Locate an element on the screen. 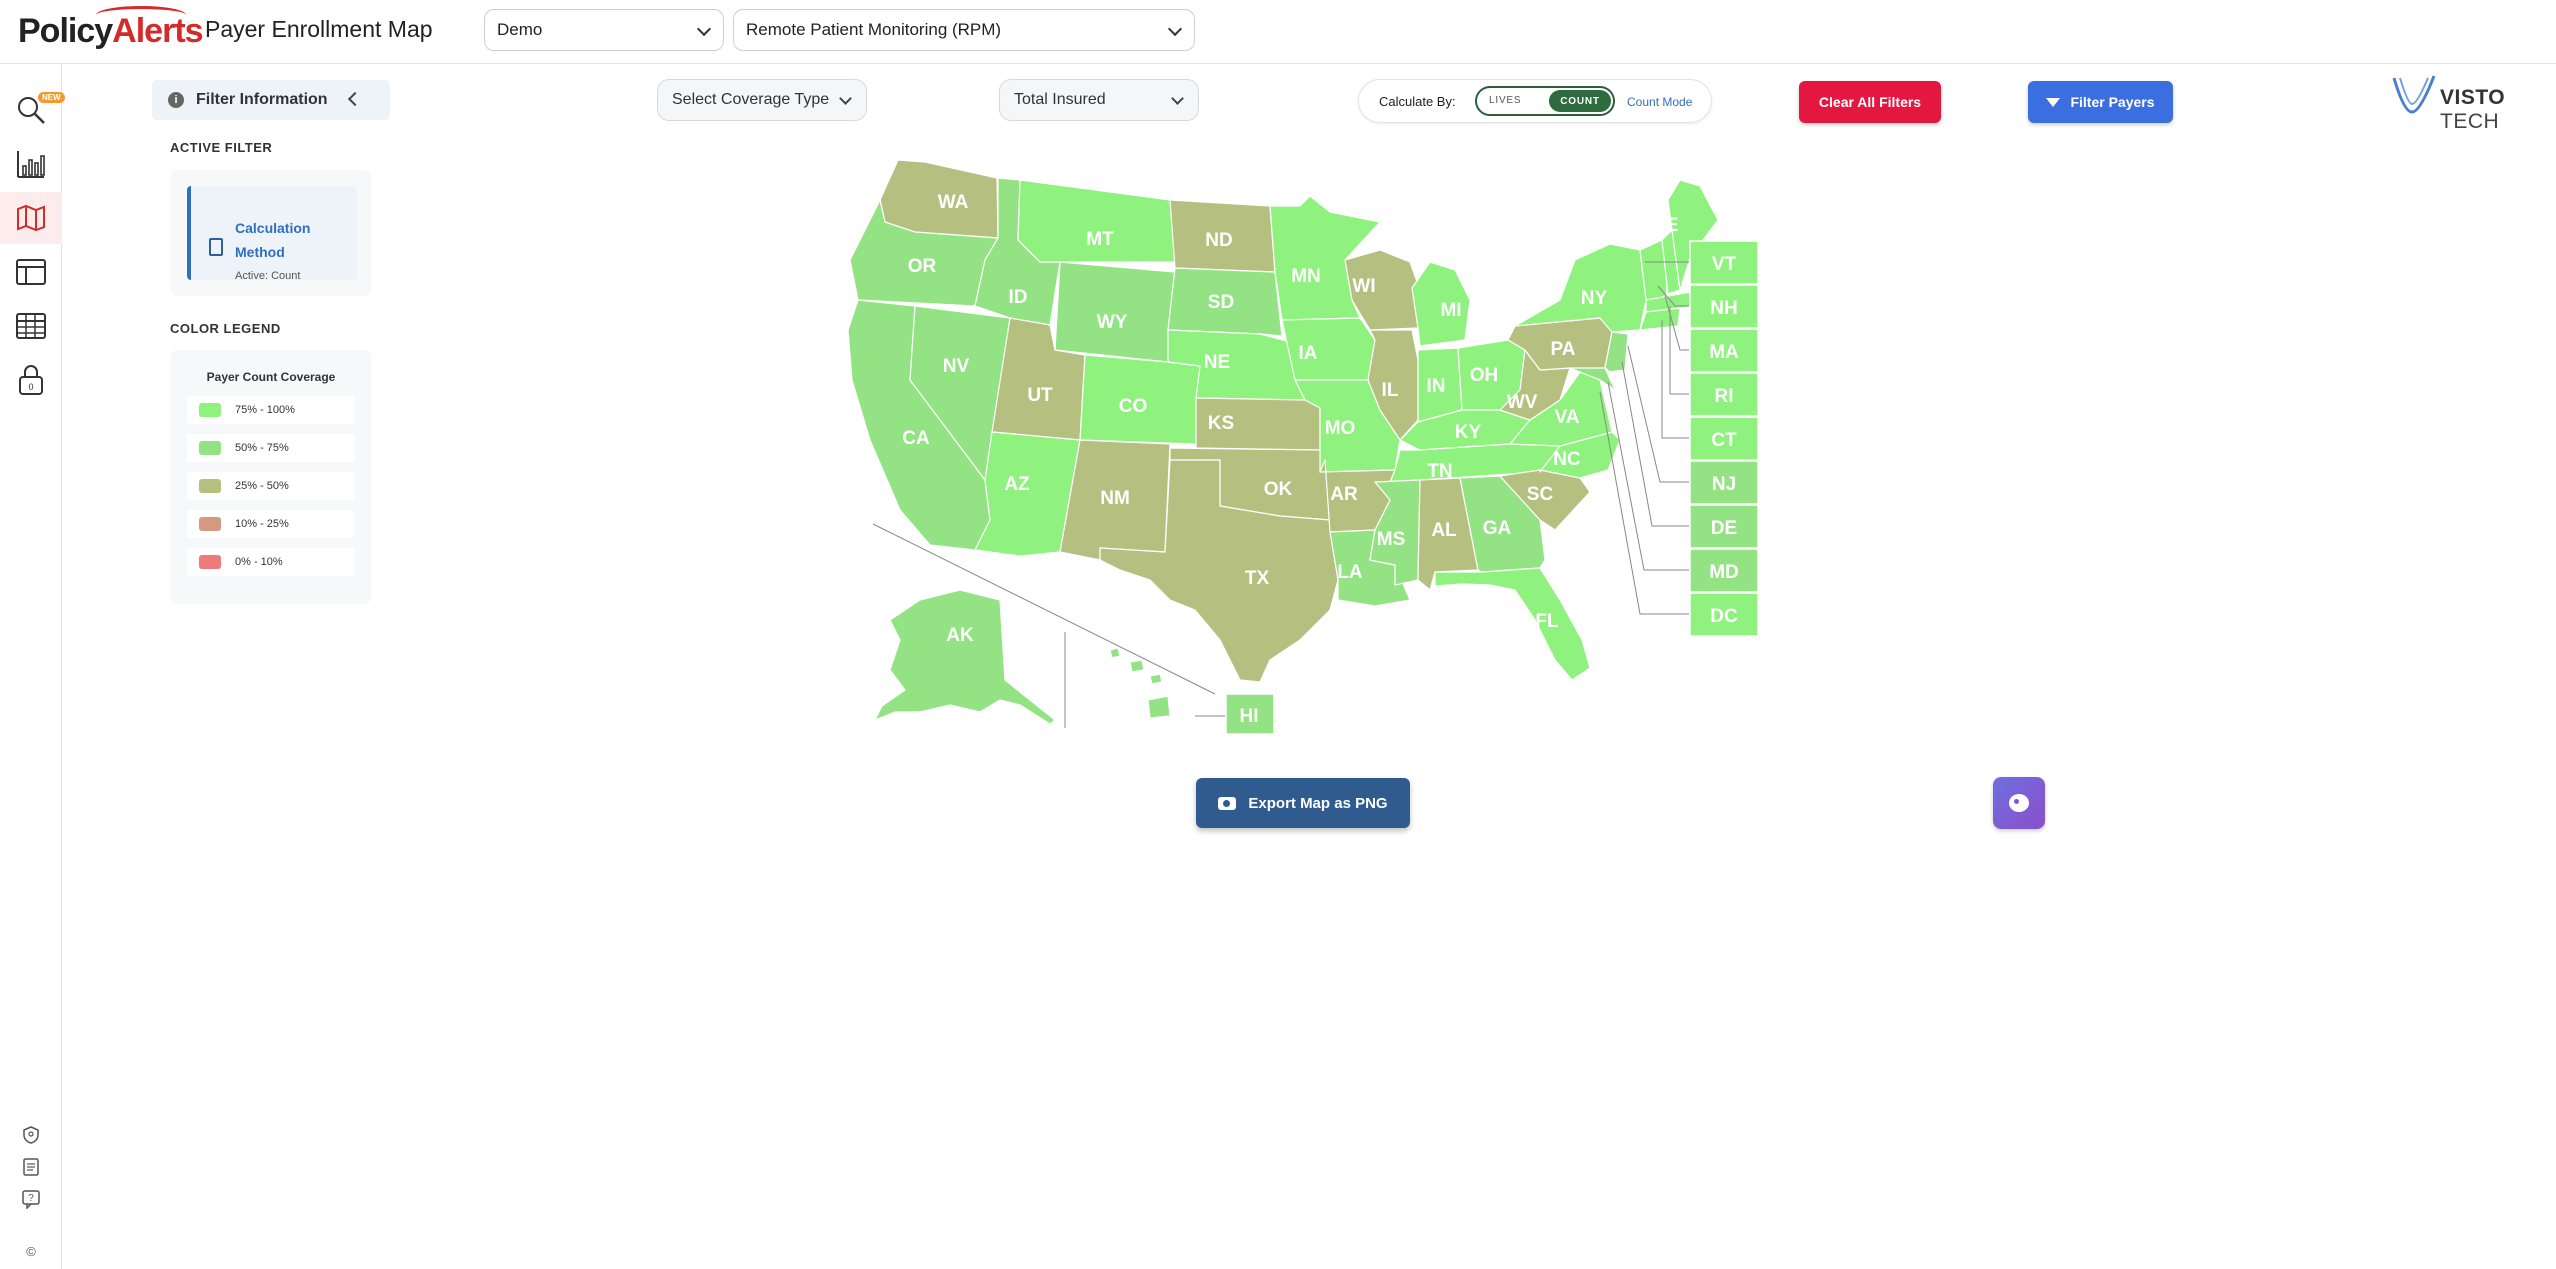 The width and height of the screenshot is (2556, 1269). label-DC: DC is located at coordinates (1724, 616).